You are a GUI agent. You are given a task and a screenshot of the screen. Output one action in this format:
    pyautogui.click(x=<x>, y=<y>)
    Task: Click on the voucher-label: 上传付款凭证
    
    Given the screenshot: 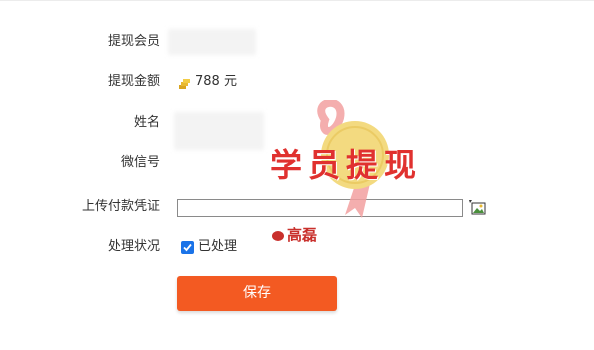 What is the action you would take?
    pyautogui.click(x=120, y=206)
    